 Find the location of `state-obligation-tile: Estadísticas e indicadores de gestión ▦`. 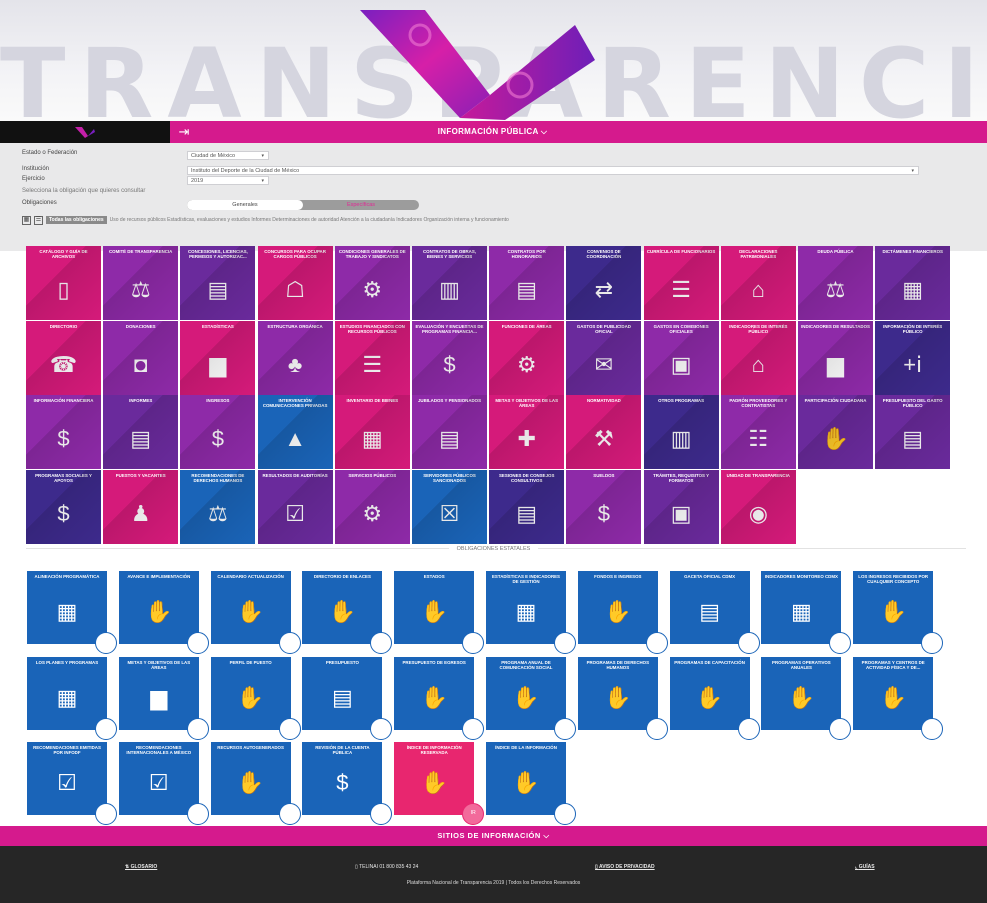

state-obligation-tile: Estadísticas e indicadores de gestión ▦ is located at coordinates (531, 612).